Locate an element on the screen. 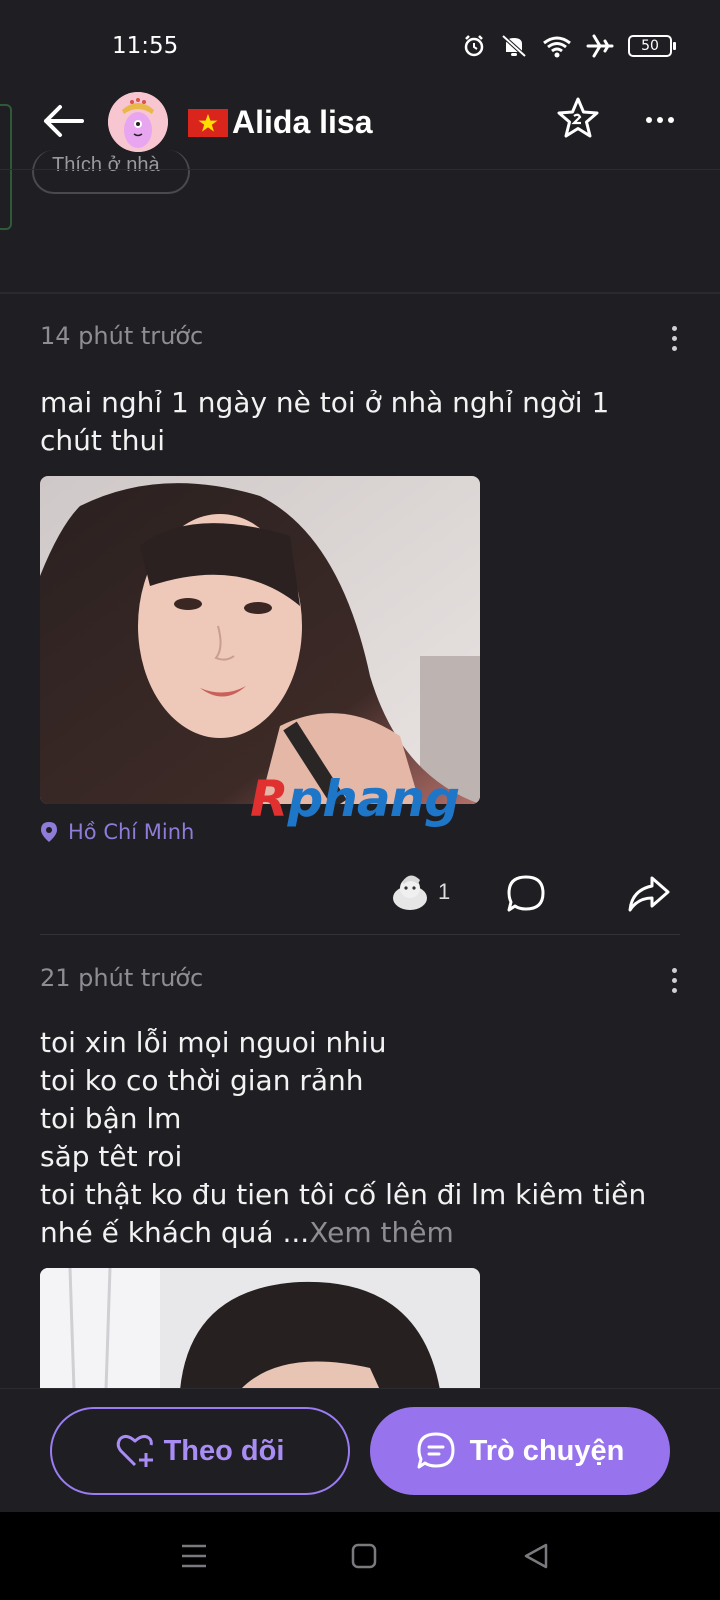  watermark: Rphang is located at coordinates (355, 799).